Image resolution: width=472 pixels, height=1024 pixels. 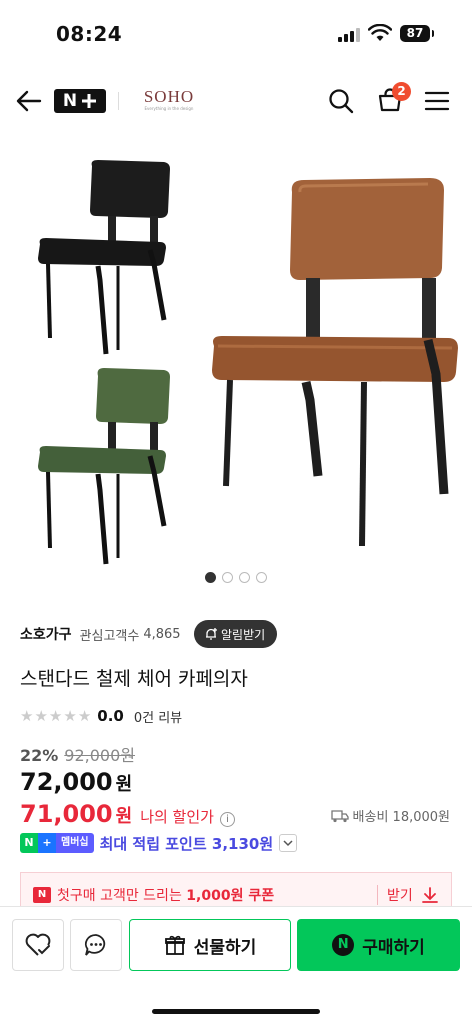 What do you see at coordinates (104, 466) in the screenshot?
I see `green-chair-image` at bounding box center [104, 466].